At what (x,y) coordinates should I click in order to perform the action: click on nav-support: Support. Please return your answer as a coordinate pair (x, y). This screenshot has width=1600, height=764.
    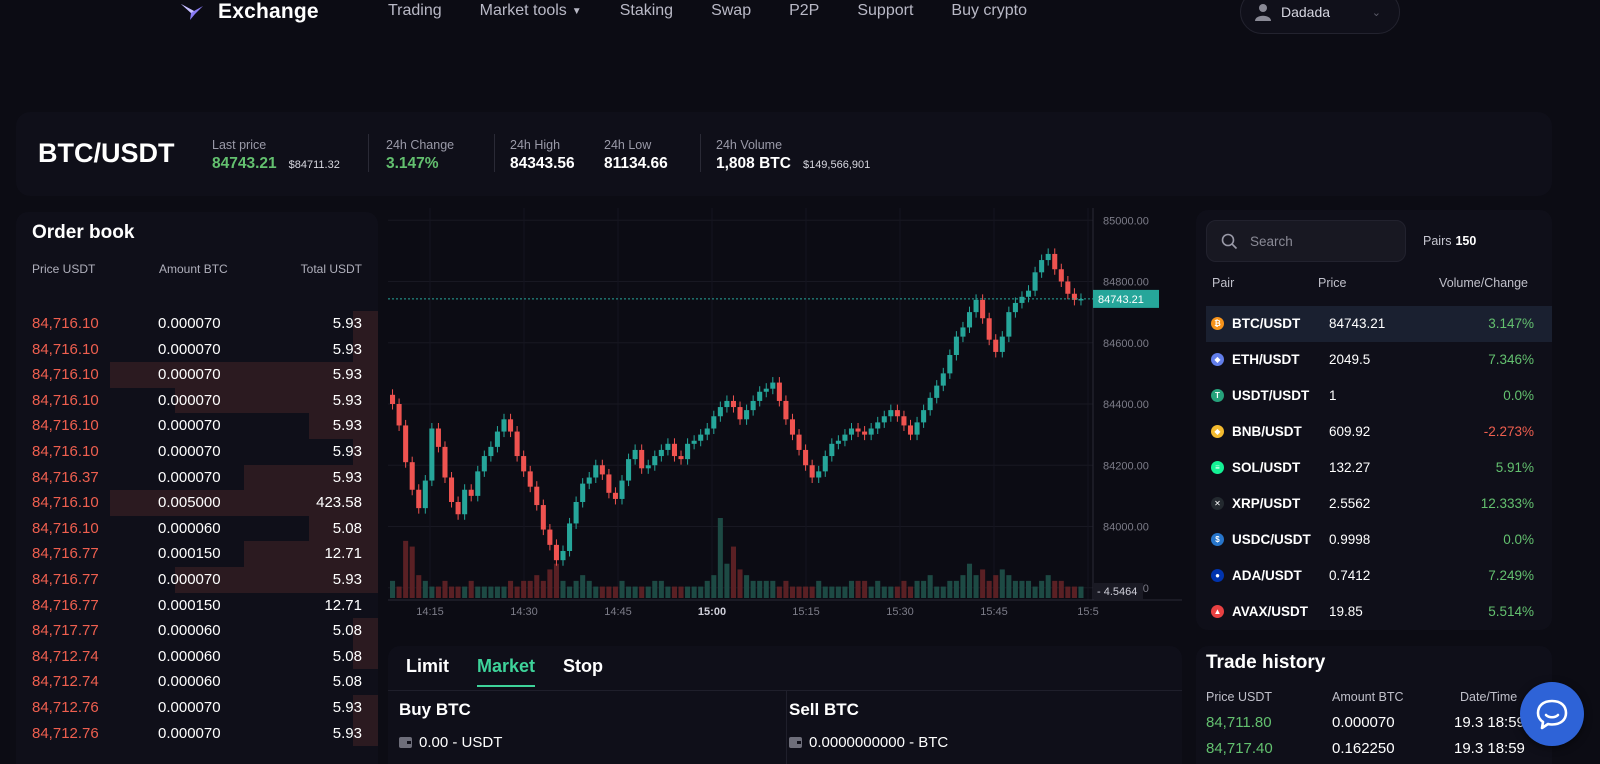
    Looking at the image, I should click on (885, 11).